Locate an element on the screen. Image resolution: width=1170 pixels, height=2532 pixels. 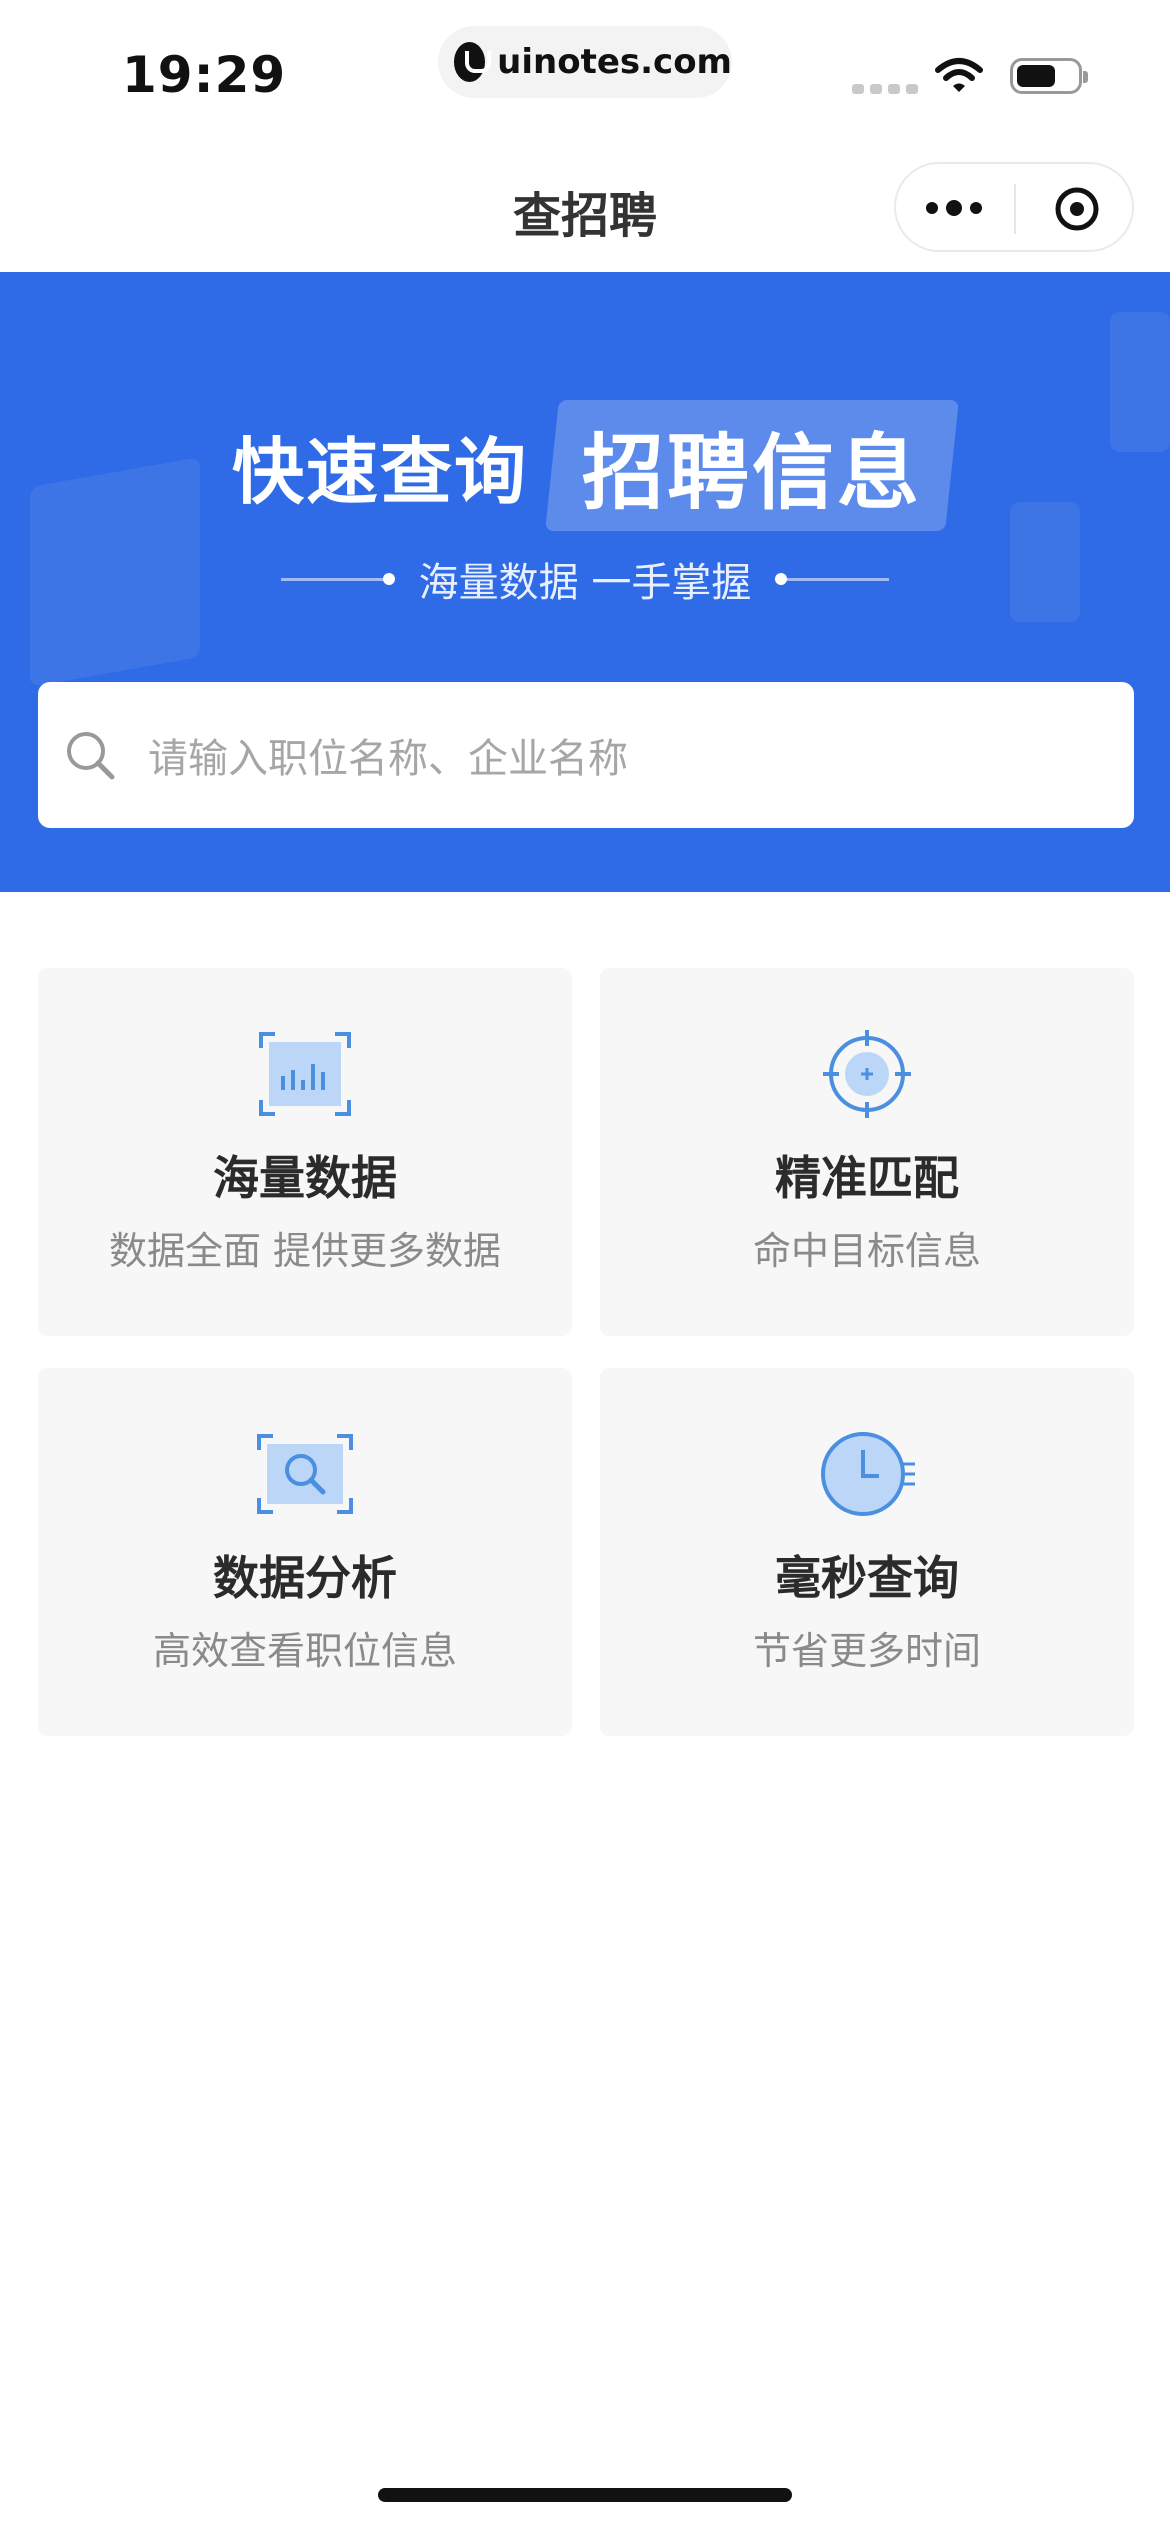
url-pill: uinotes.com is located at coordinates (585, 62).